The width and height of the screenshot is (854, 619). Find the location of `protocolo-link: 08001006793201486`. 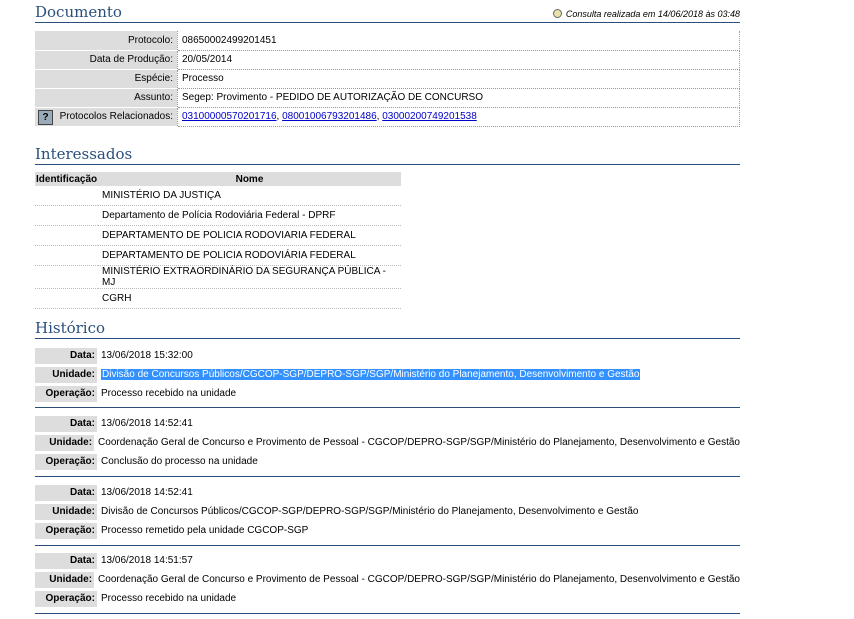

protocolo-link: 08001006793201486 is located at coordinates (329, 116).